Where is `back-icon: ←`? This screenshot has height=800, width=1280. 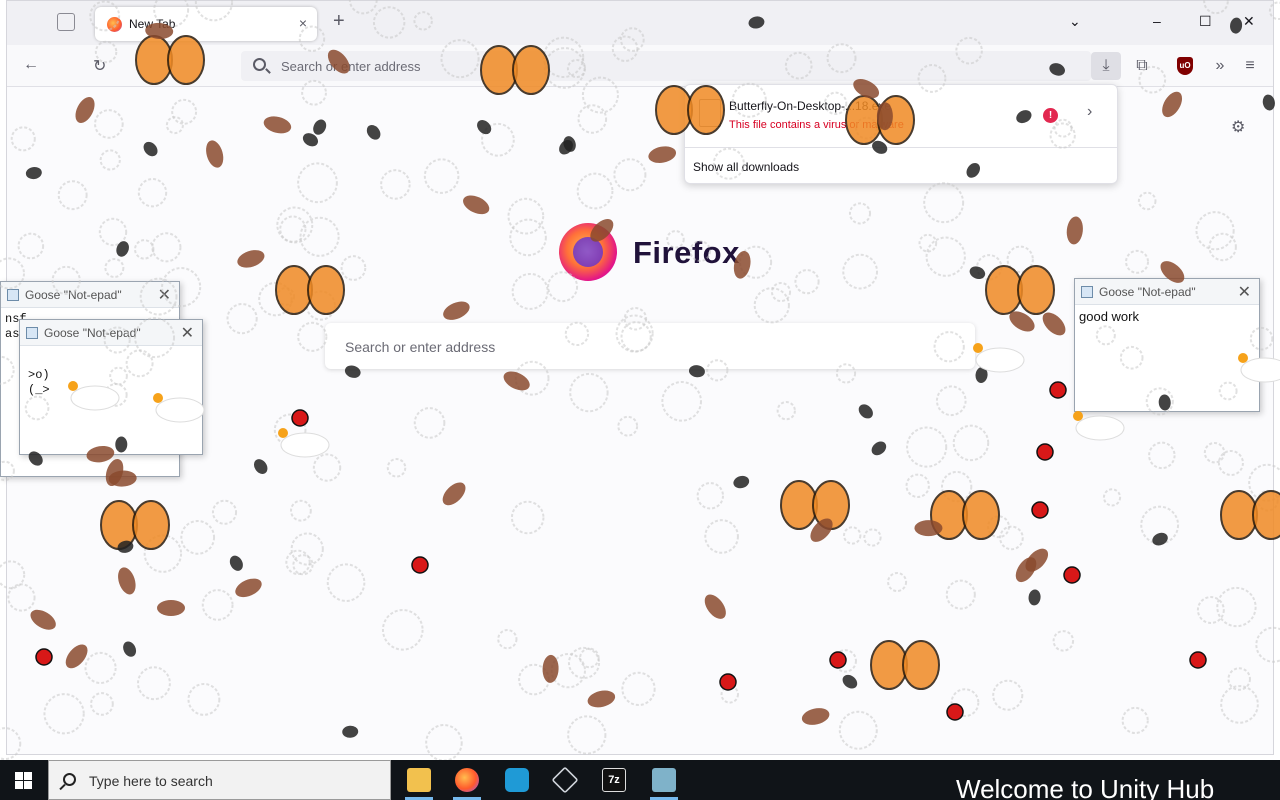
back-icon: ← is located at coordinates (31, 65).